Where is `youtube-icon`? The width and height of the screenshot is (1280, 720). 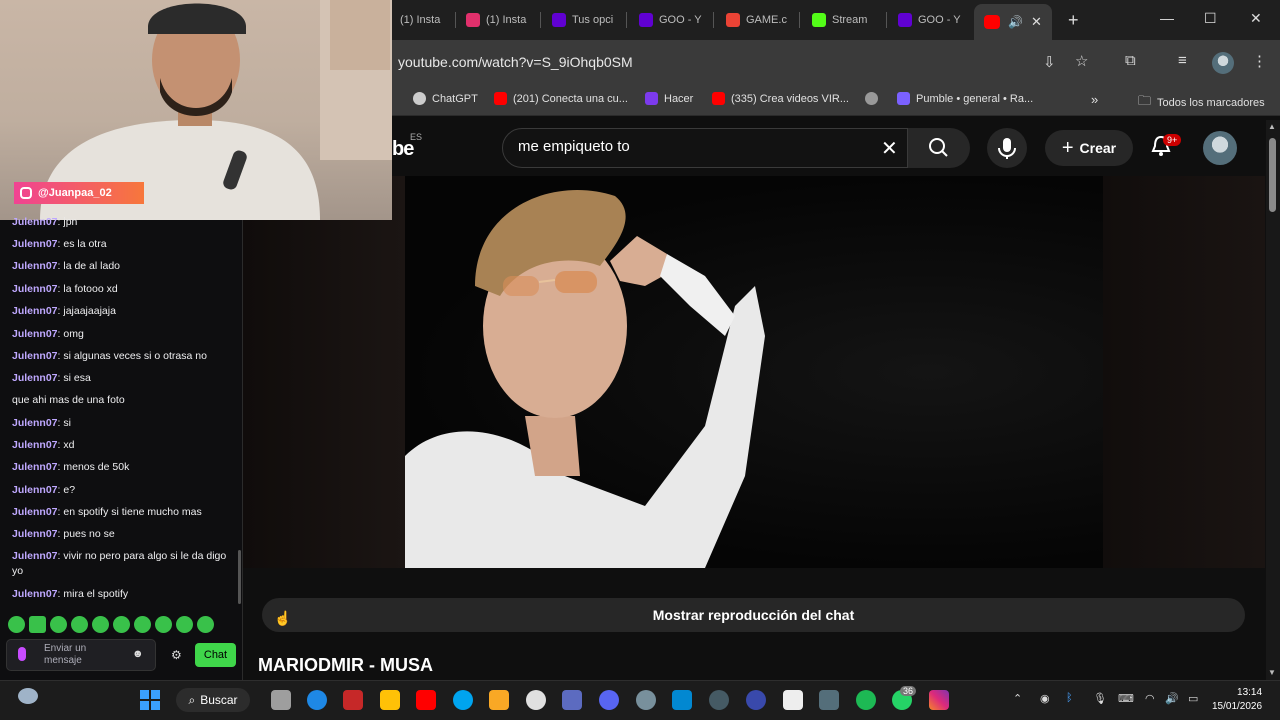
youtube-icon is located at coordinates (426, 700).